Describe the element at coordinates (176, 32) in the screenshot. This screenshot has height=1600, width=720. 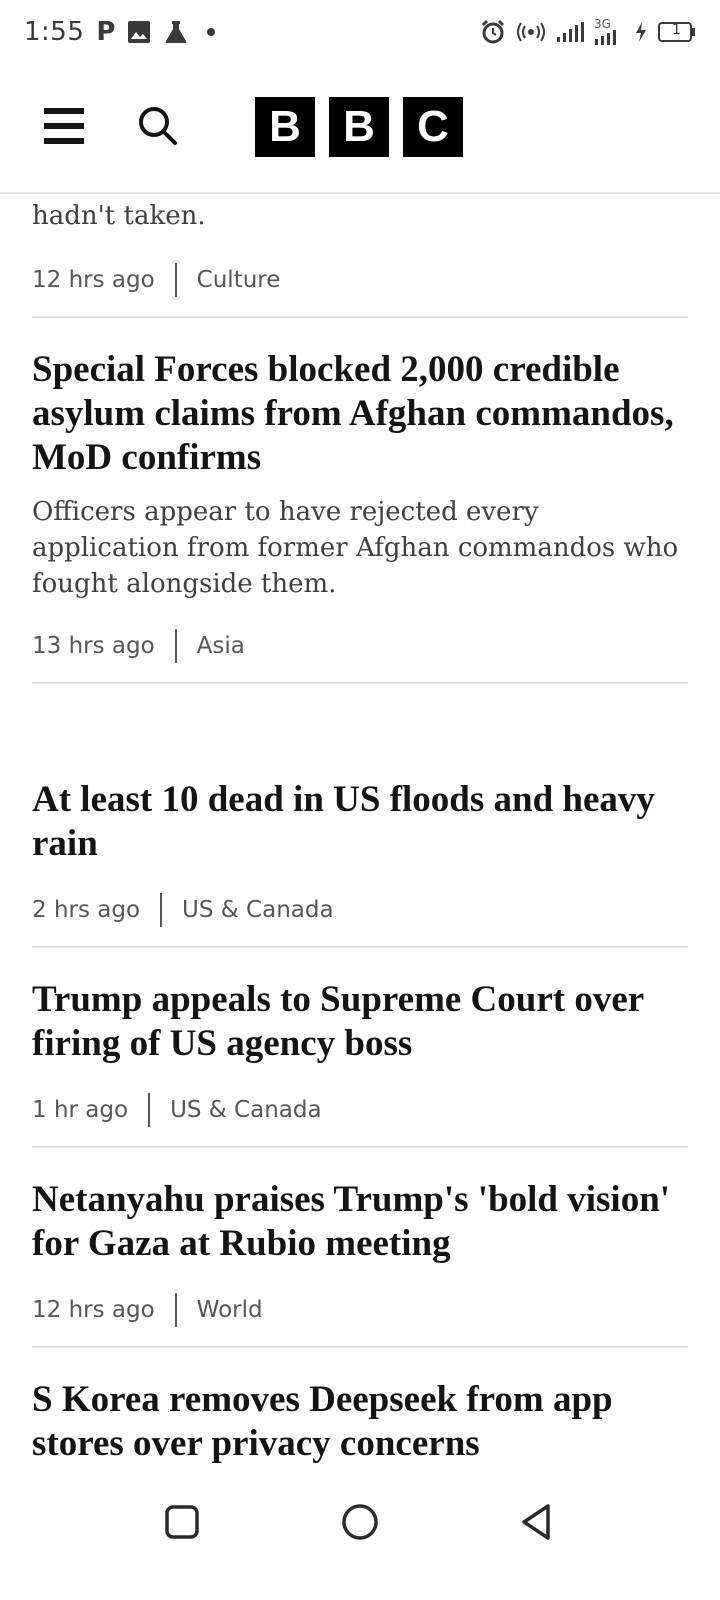
I see `flask-icon` at that location.